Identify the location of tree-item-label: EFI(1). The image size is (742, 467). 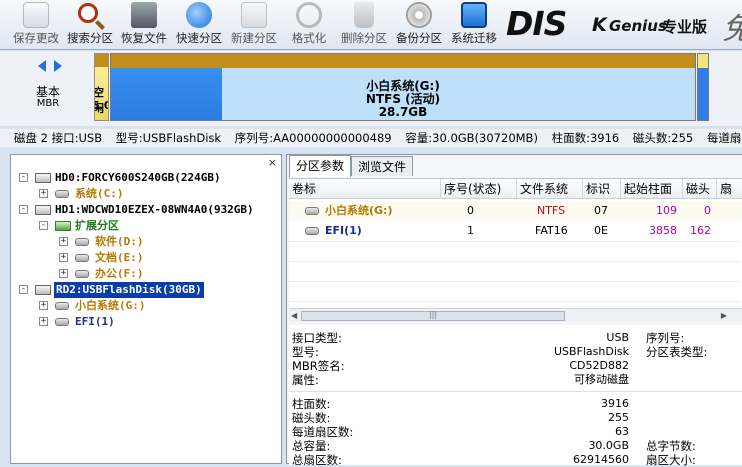
(95, 321).